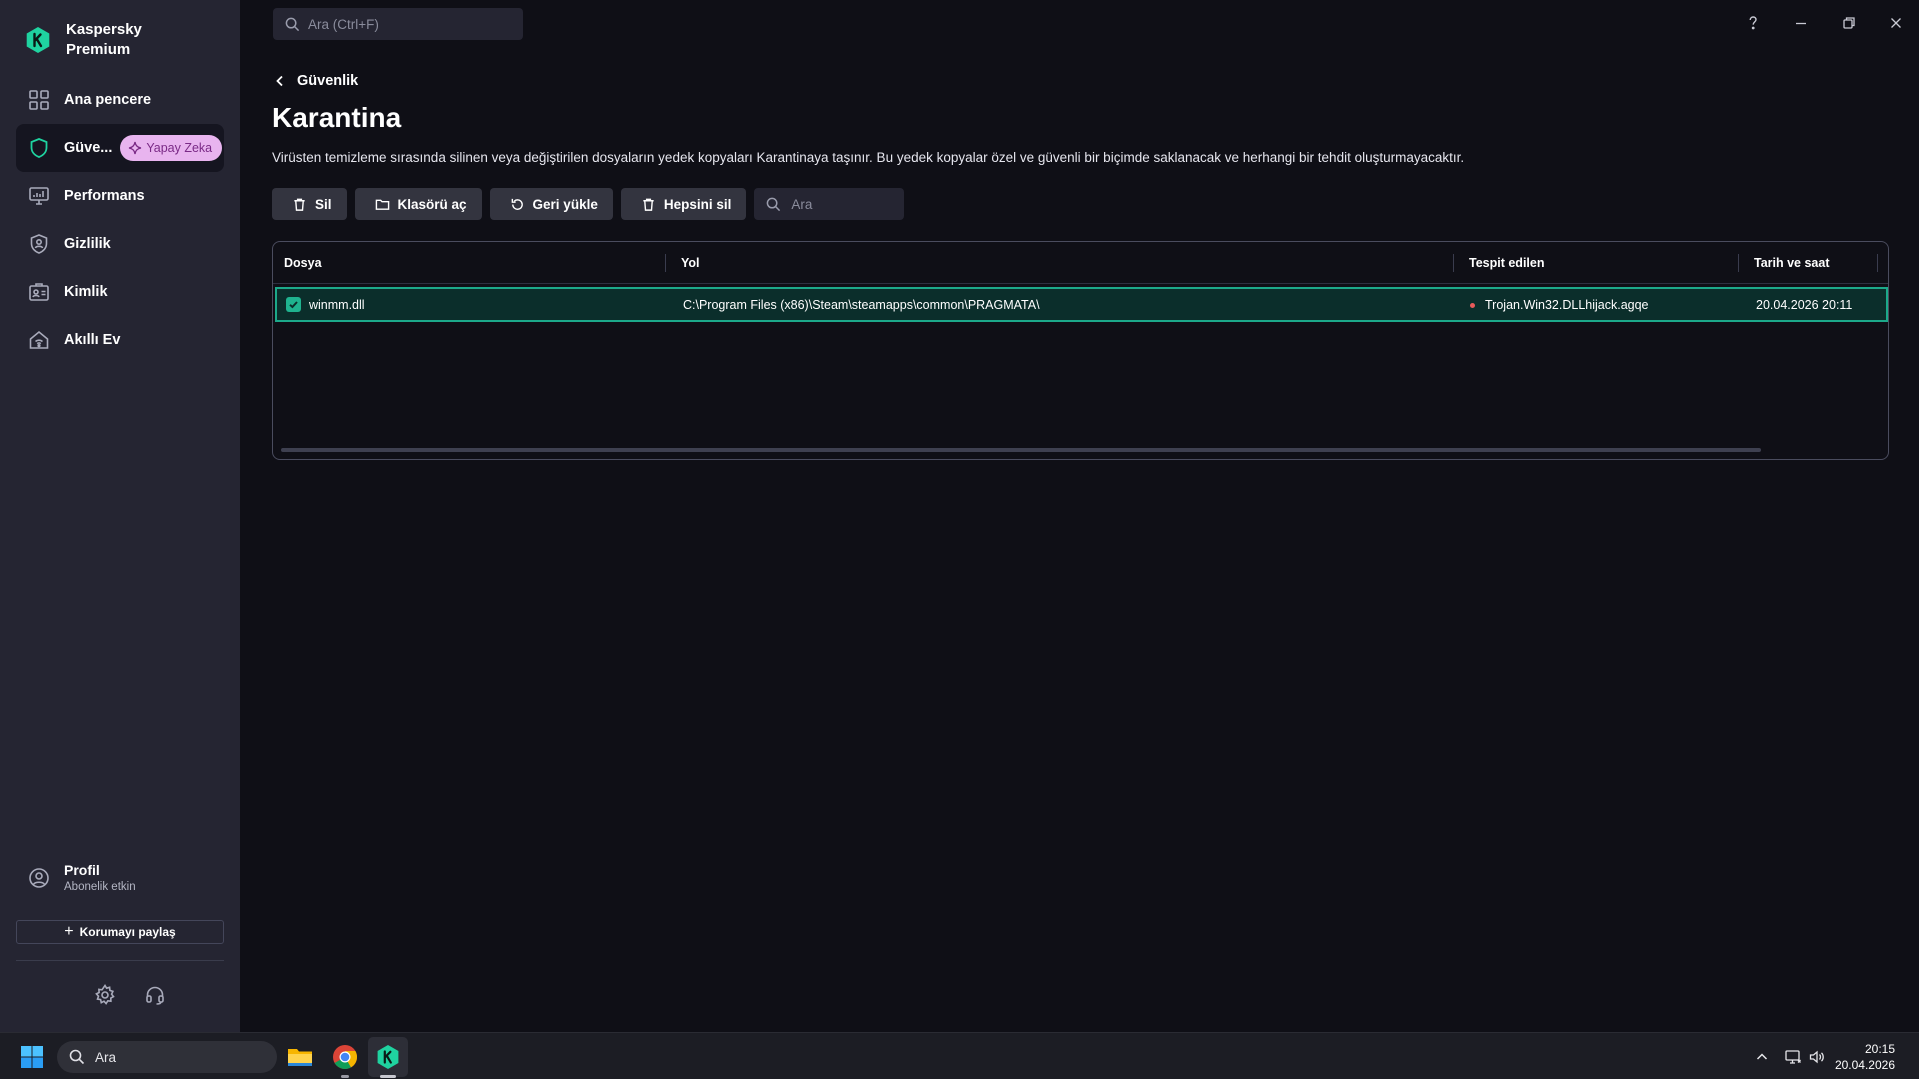 This screenshot has height=1079, width=1919. I want to click on column-header-detected: Tespit edilen, so click(1506, 263).